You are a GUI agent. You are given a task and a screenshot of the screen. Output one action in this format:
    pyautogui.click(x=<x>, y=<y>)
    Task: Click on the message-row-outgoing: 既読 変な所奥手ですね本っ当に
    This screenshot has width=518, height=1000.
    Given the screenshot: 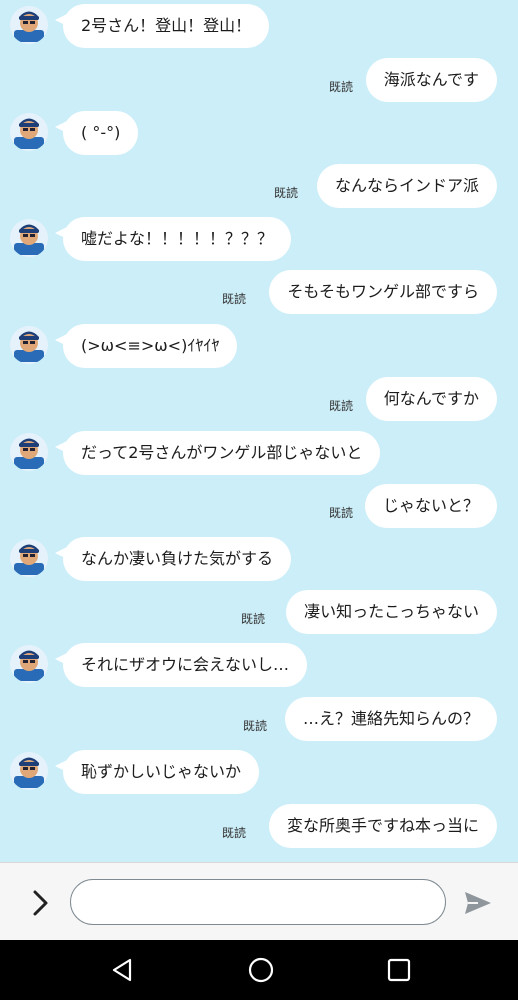 What is the action you would take?
    pyautogui.click(x=259, y=829)
    